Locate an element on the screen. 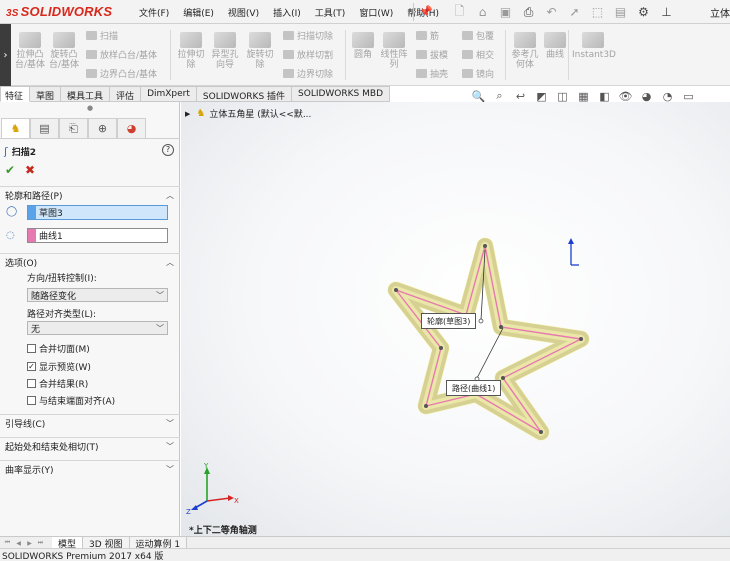 This screenshot has height=561, width=730. tab-addins: SOLIDWORKS 插件 is located at coordinates (244, 94).